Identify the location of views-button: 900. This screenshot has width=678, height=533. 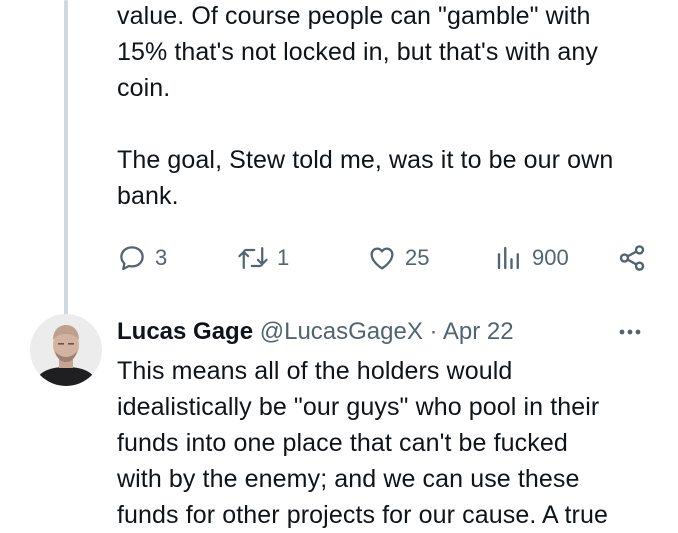
(531, 258).